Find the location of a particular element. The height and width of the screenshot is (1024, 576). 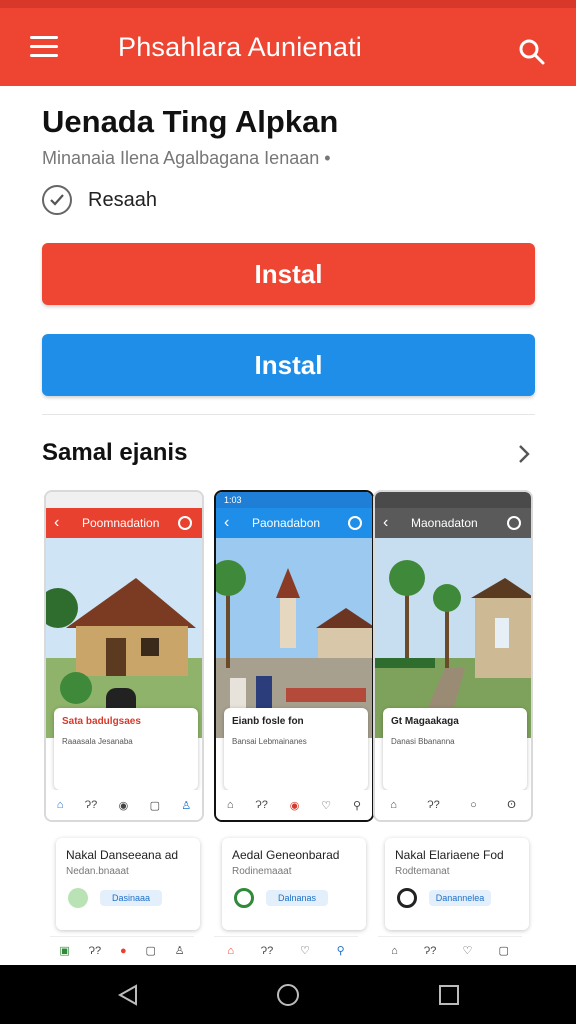

shot-title-bar: ‹ Poomnadation is located at coordinates (124, 523).